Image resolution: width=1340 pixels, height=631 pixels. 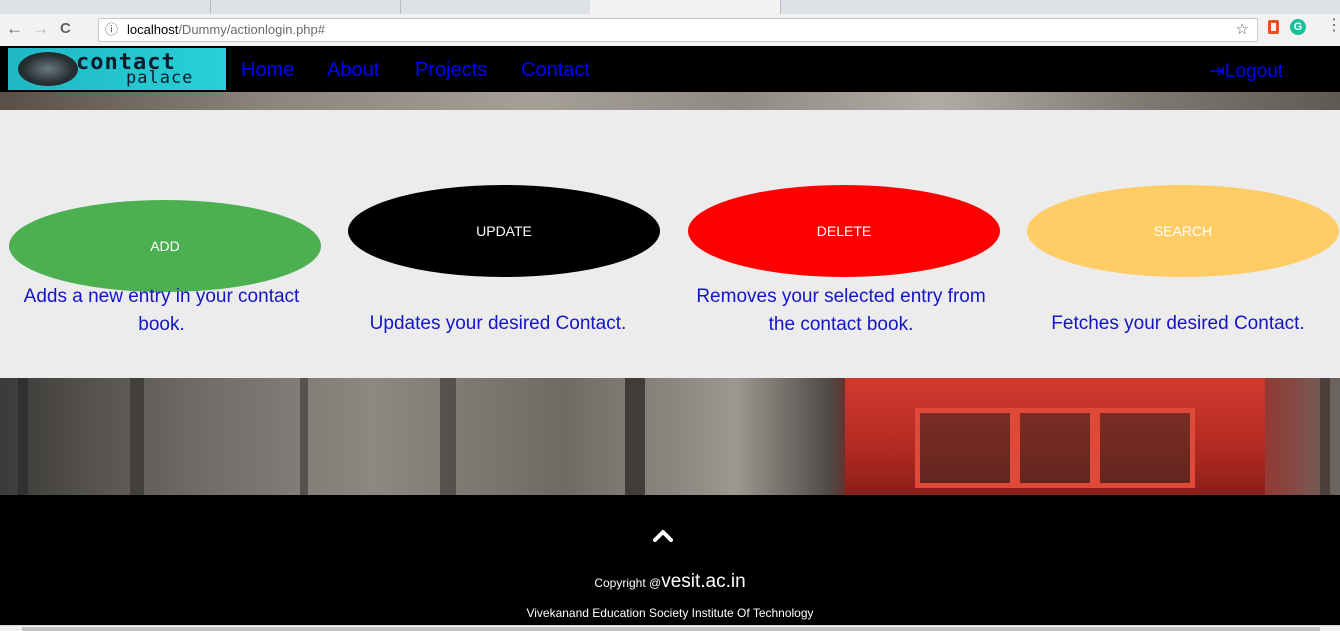 What do you see at coordinates (160, 78) in the screenshot?
I see `logo-subtext: palace` at bounding box center [160, 78].